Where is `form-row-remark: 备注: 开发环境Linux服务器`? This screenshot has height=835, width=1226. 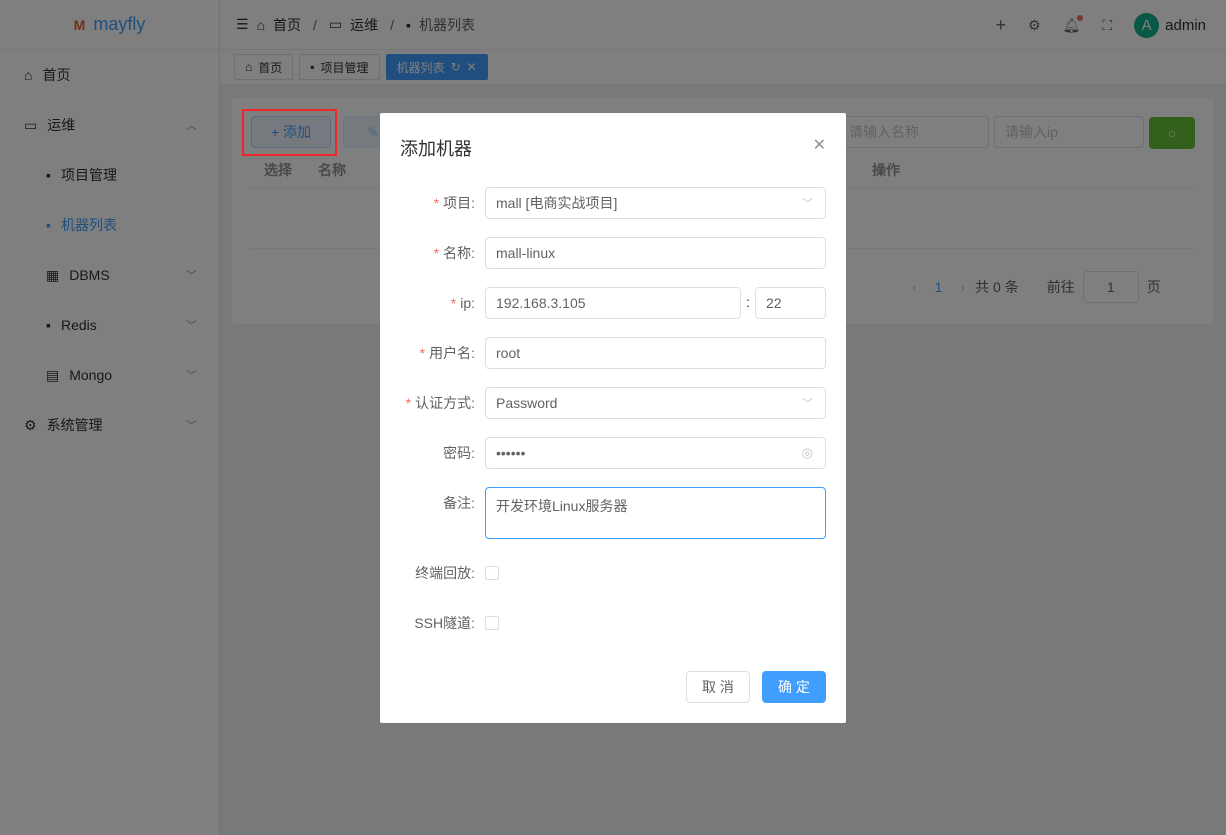 form-row-remark: 备注: 开发环境Linux服务器 is located at coordinates (613, 513).